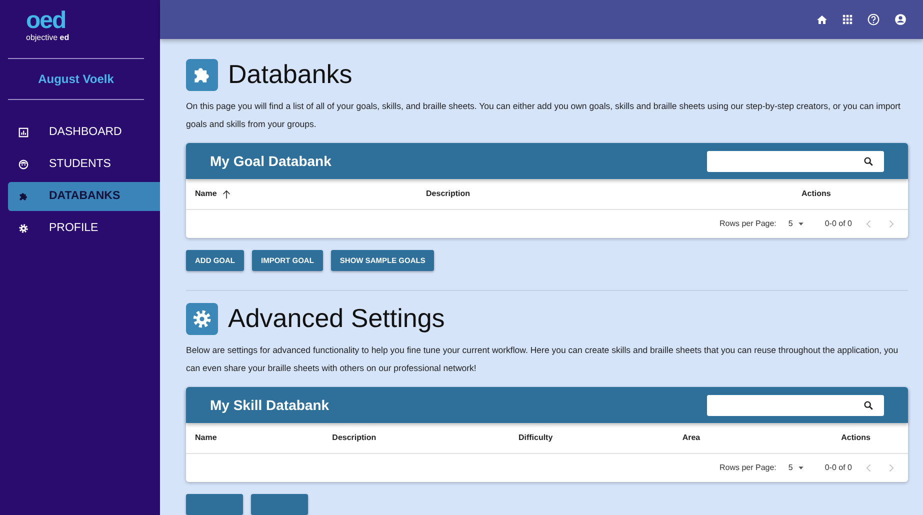 This screenshot has width=923, height=515. What do you see at coordinates (84, 228) in the screenshot?
I see `sidebar-item: PROFILE` at bounding box center [84, 228].